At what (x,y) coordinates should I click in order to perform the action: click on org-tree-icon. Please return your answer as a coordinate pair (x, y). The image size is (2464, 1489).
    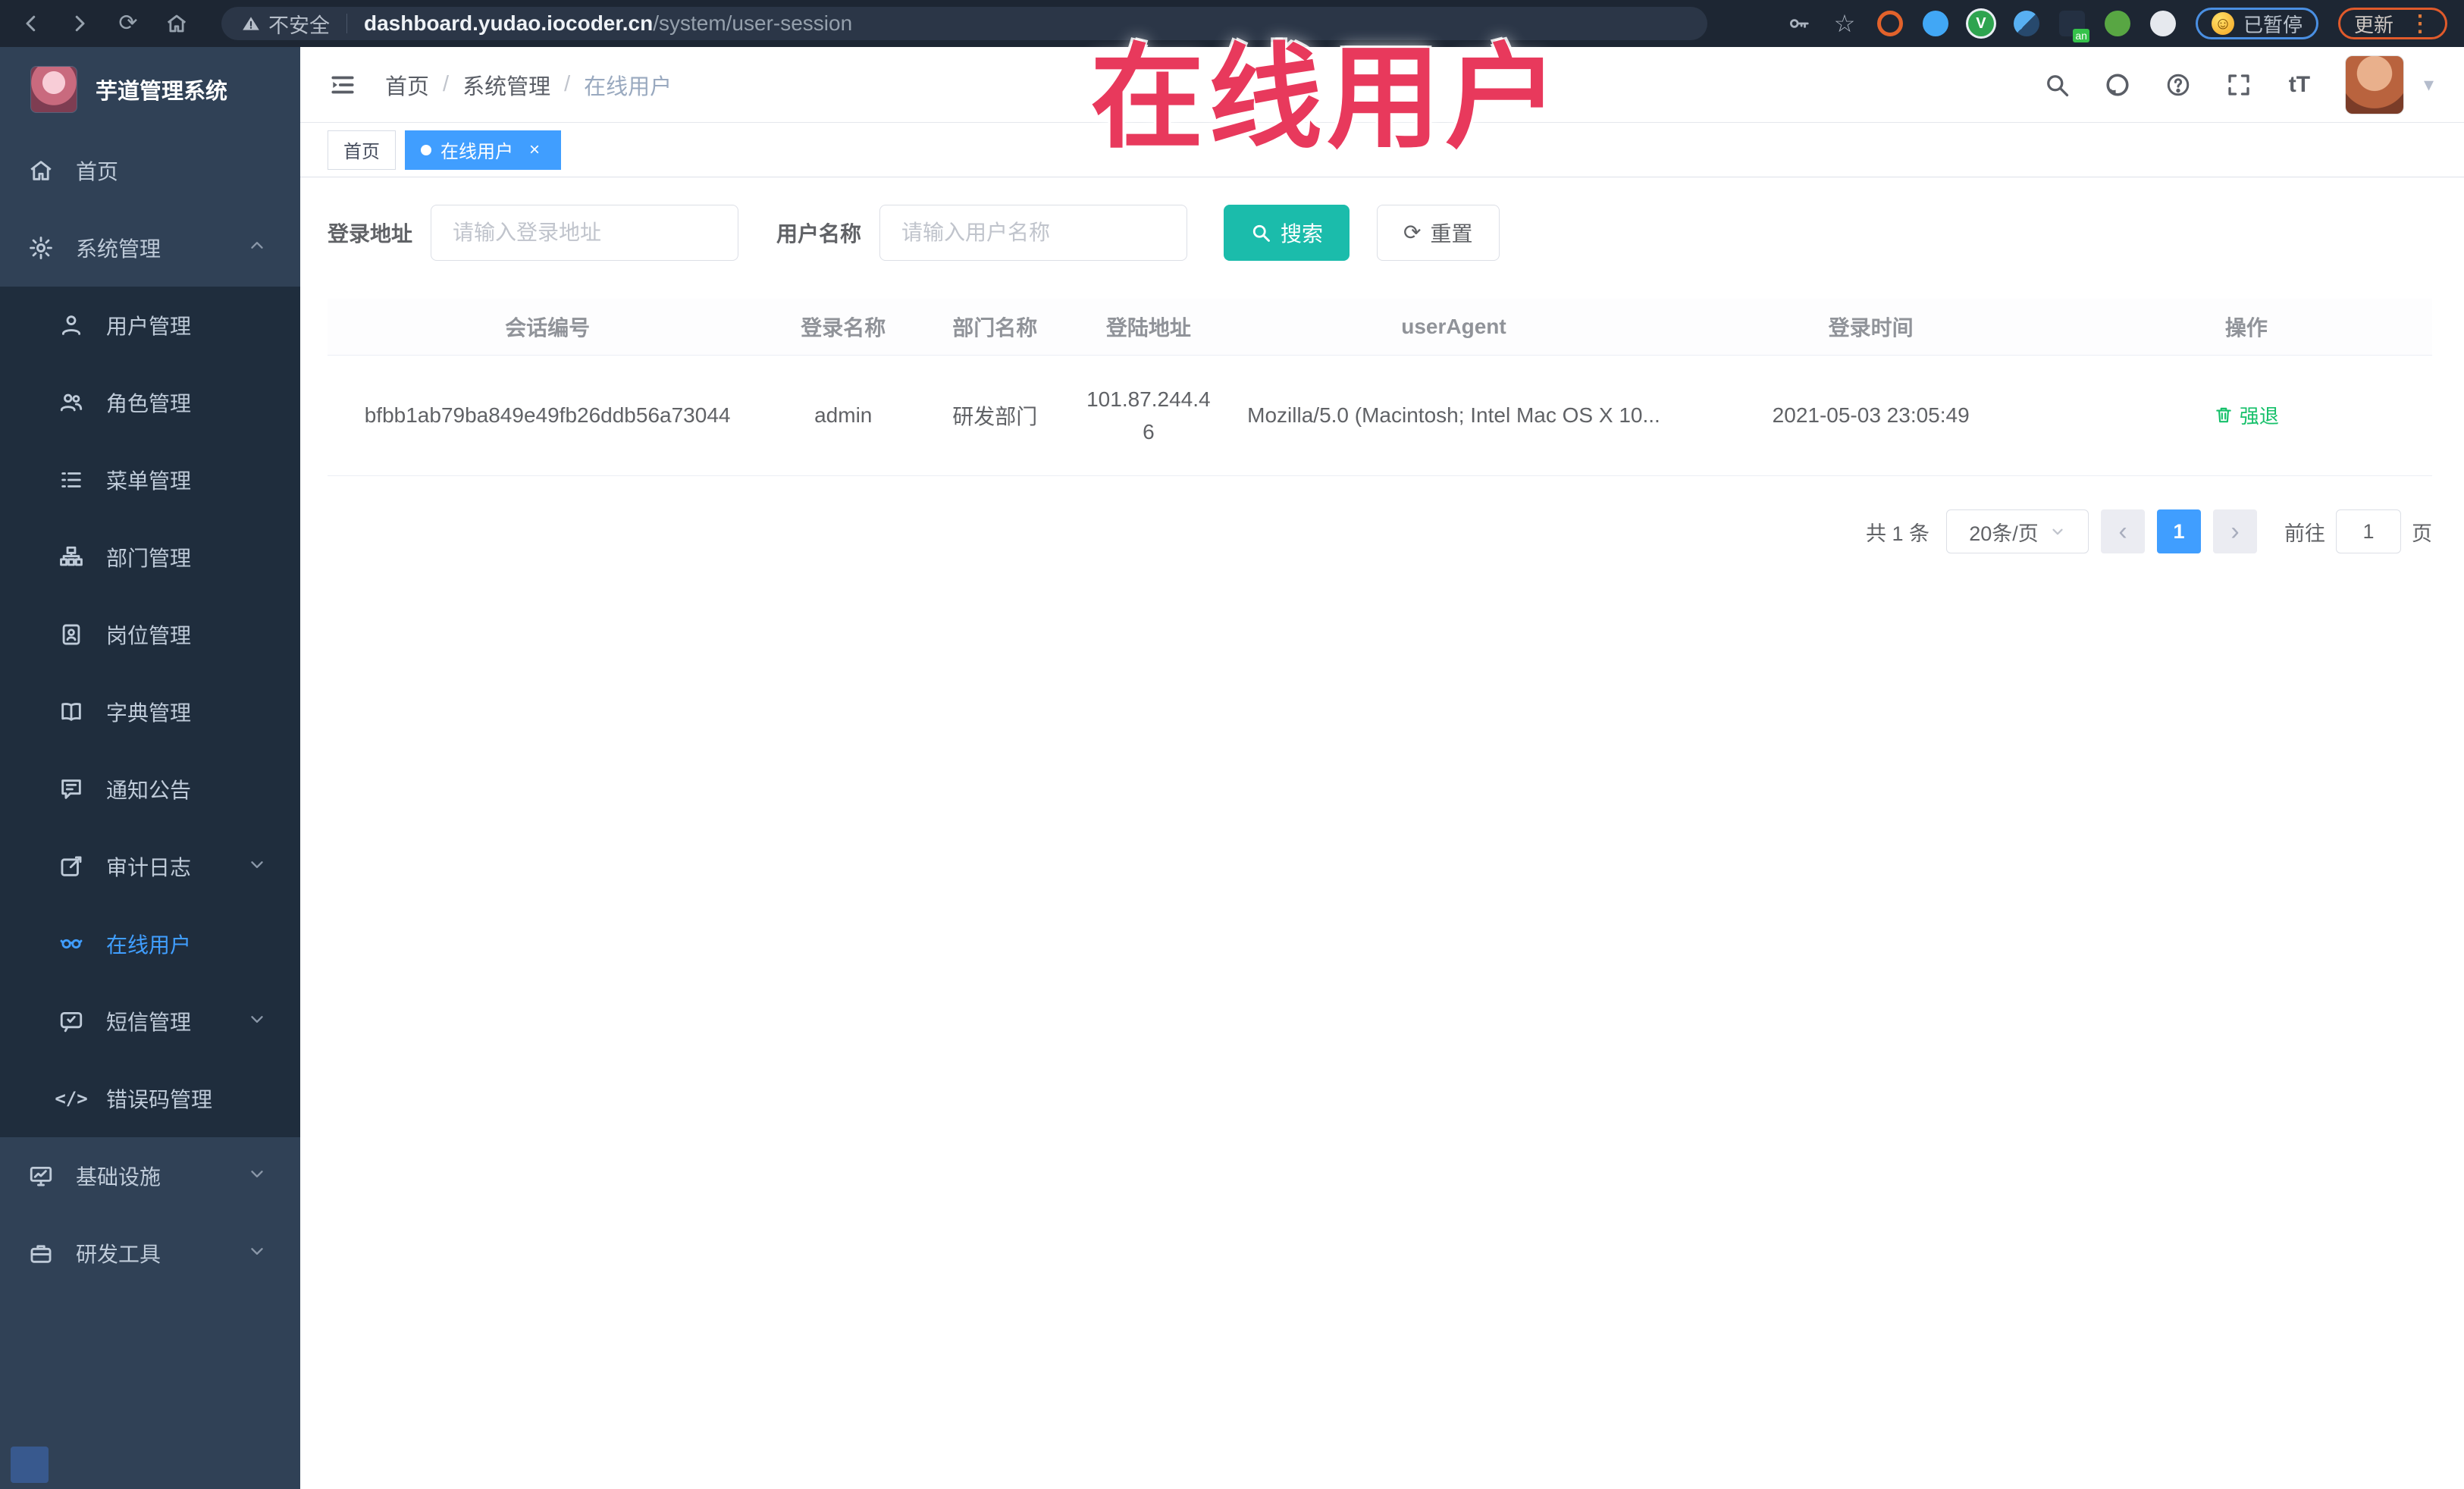
    Looking at the image, I should click on (71, 557).